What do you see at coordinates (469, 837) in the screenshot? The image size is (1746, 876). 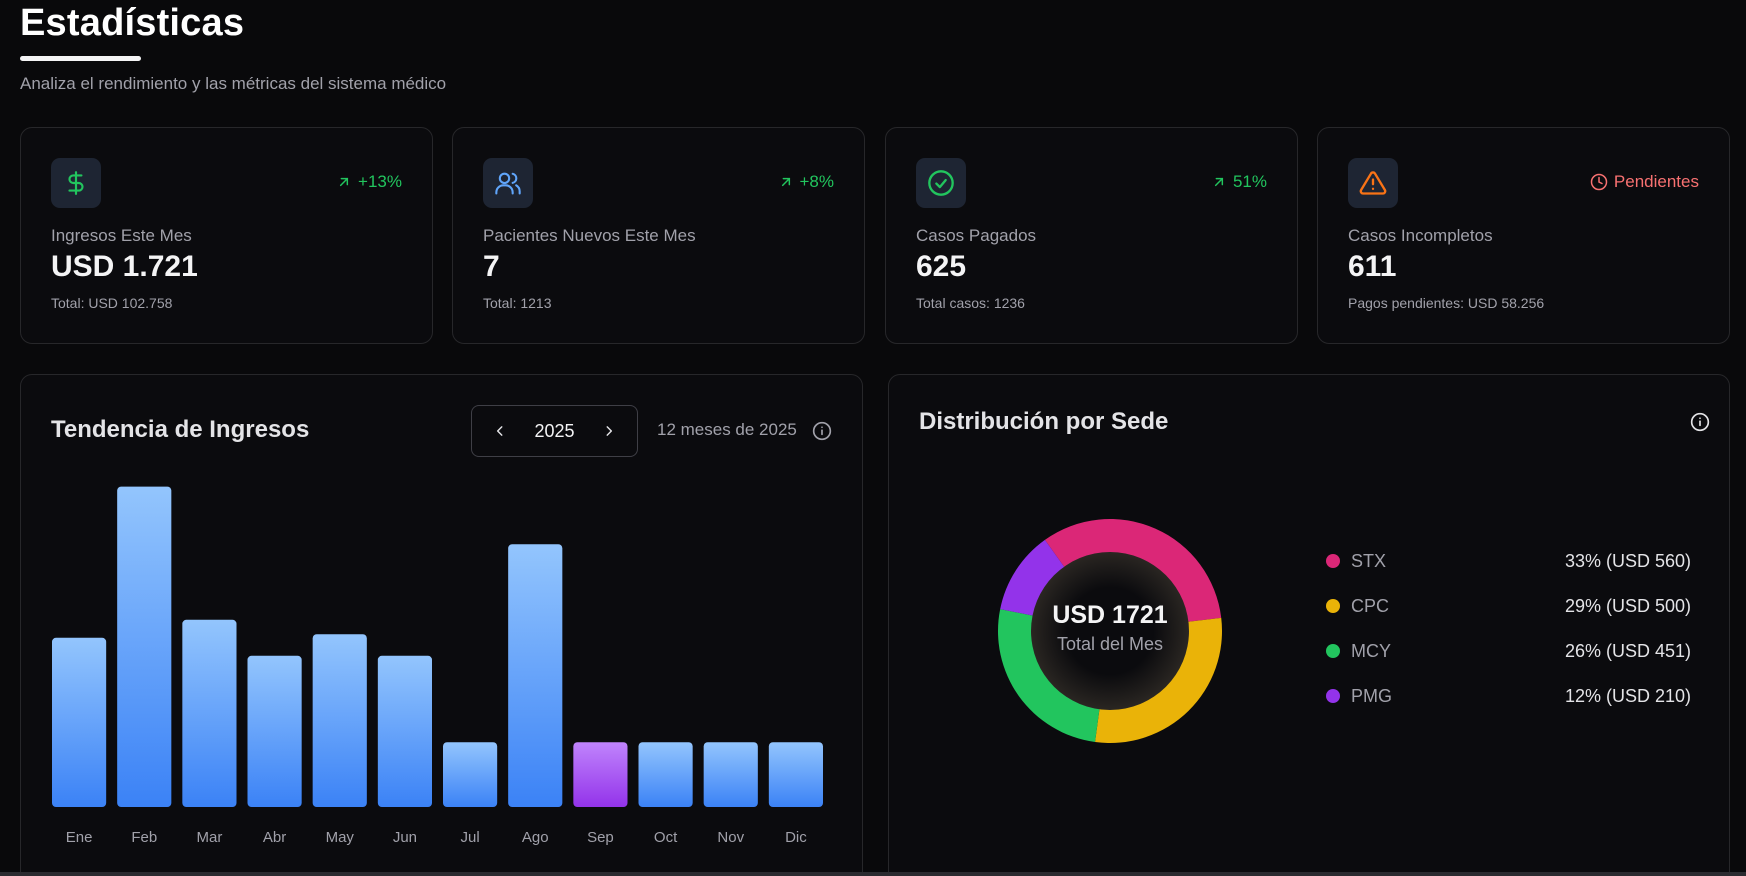 I see `month-label: Jul` at bounding box center [469, 837].